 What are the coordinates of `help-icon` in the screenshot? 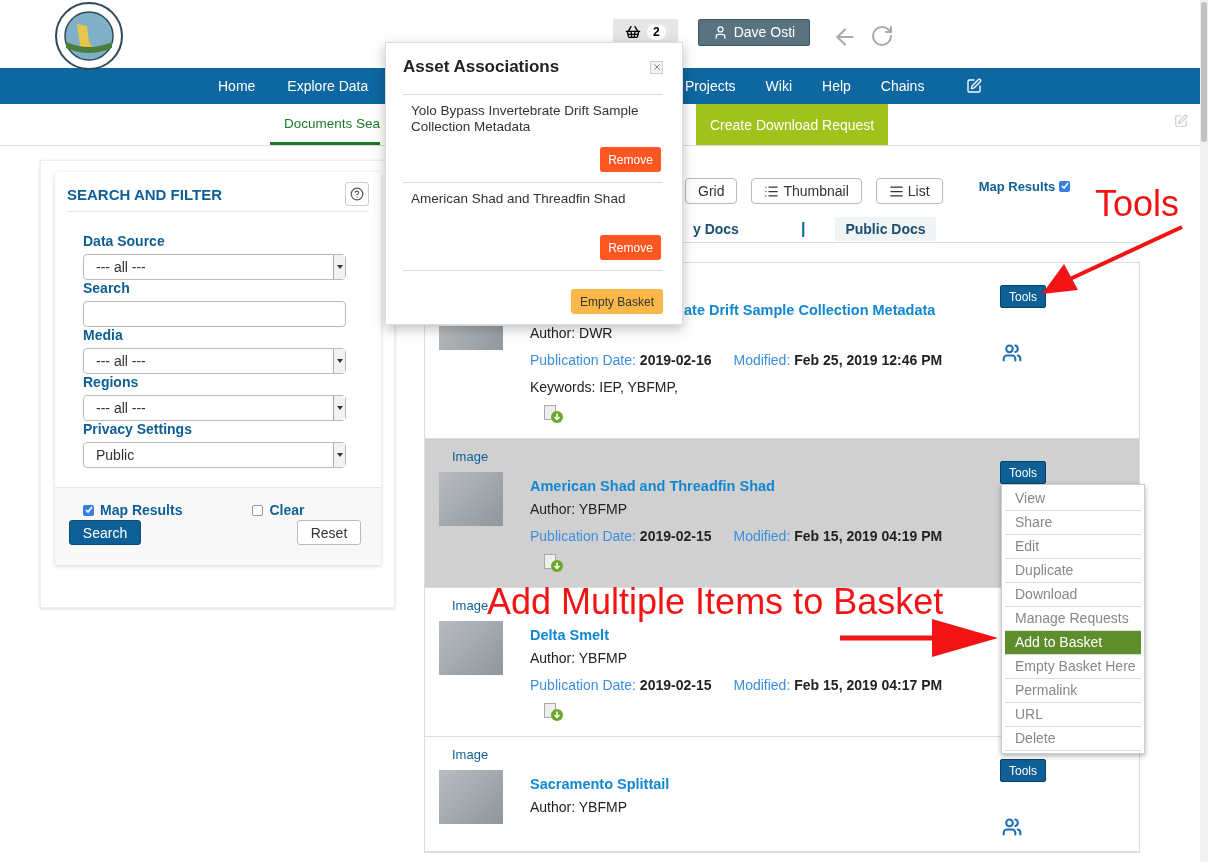 It's located at (357, 194).